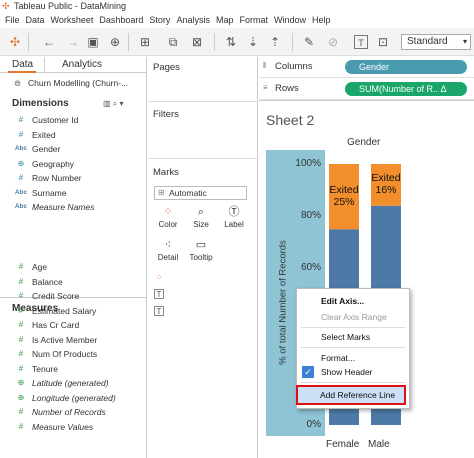 This screenshot has width=474, height=458. What do you see at coordinates (123, 20) in the screenshot?
I see `menu-dashboard: Dashboard` at bounding box center [123, 20].